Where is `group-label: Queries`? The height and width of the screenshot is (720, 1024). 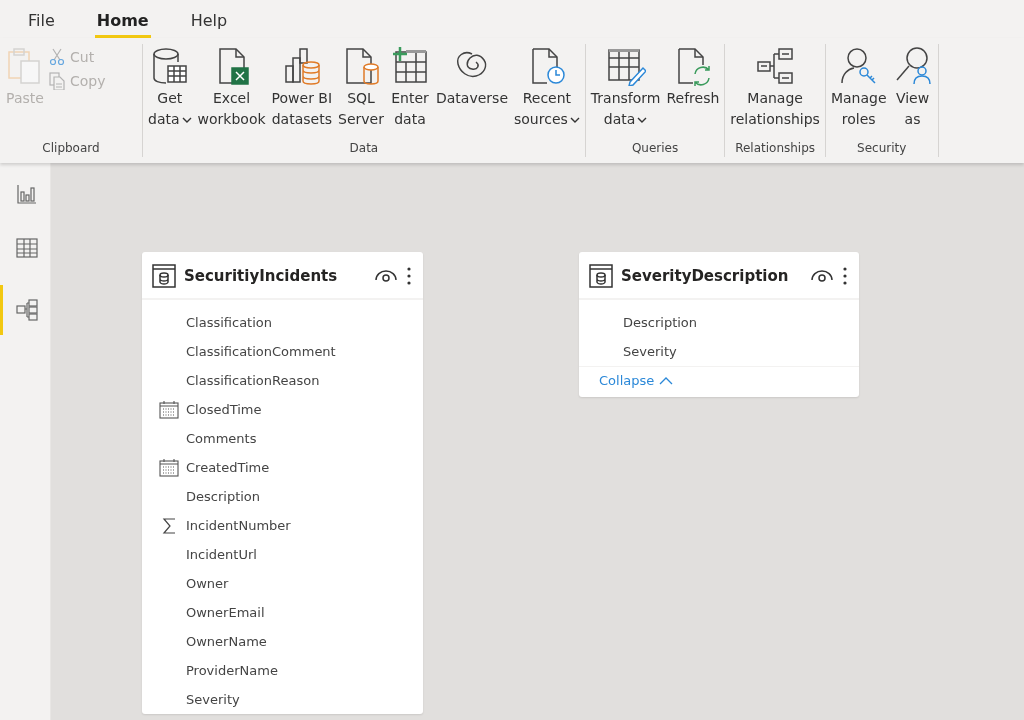 group-label: Queries is located at coordinates (655, 149).